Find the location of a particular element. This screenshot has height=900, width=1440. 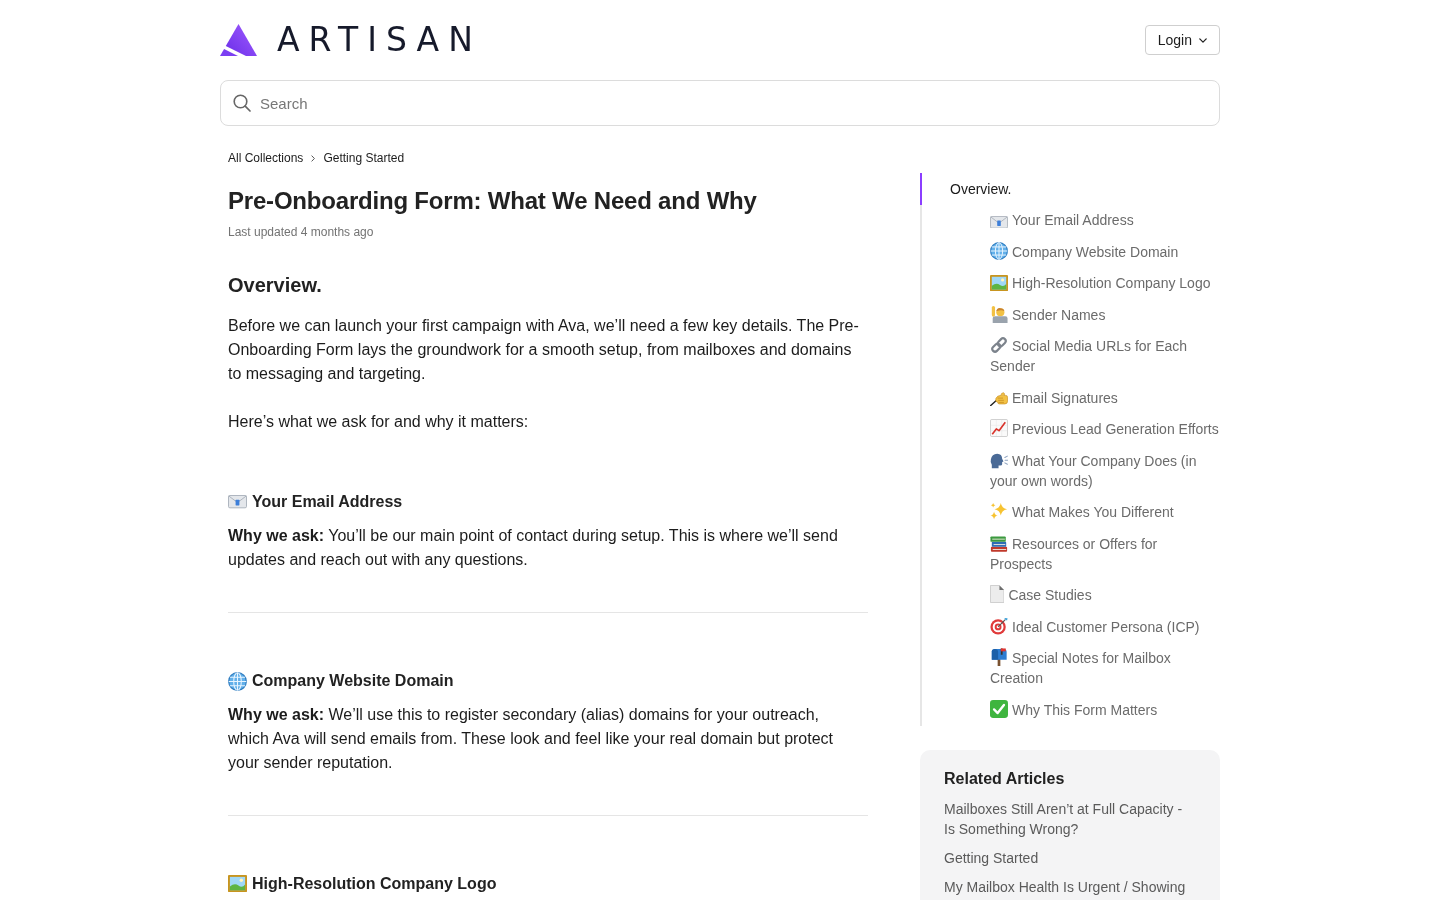

toc-link: Case Studies is located at coordinates (1070, 595).